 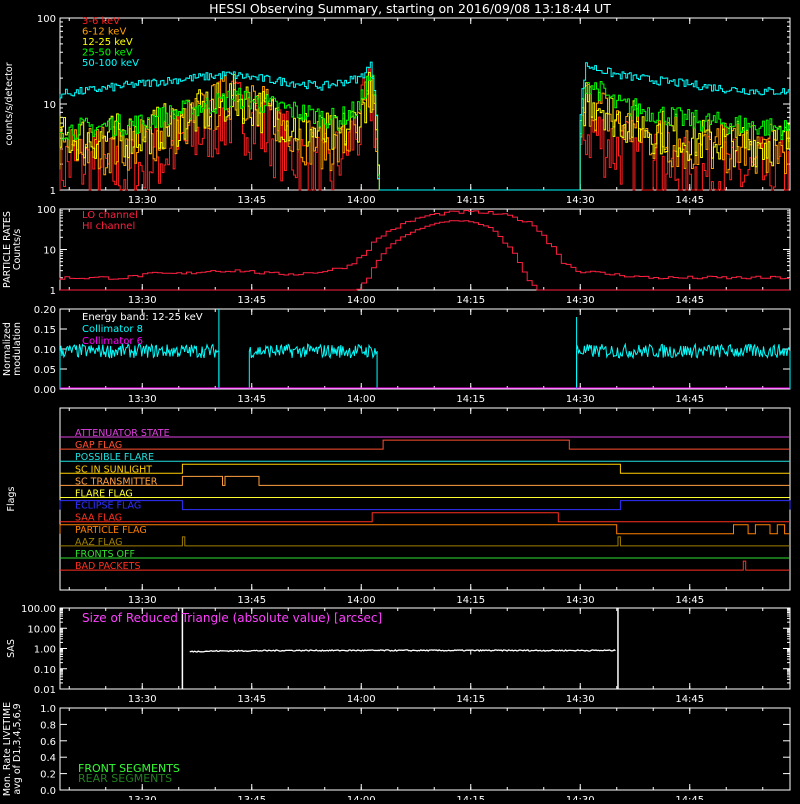 I want to click on series-line-12-25-keV, so click(x=424, y=131).